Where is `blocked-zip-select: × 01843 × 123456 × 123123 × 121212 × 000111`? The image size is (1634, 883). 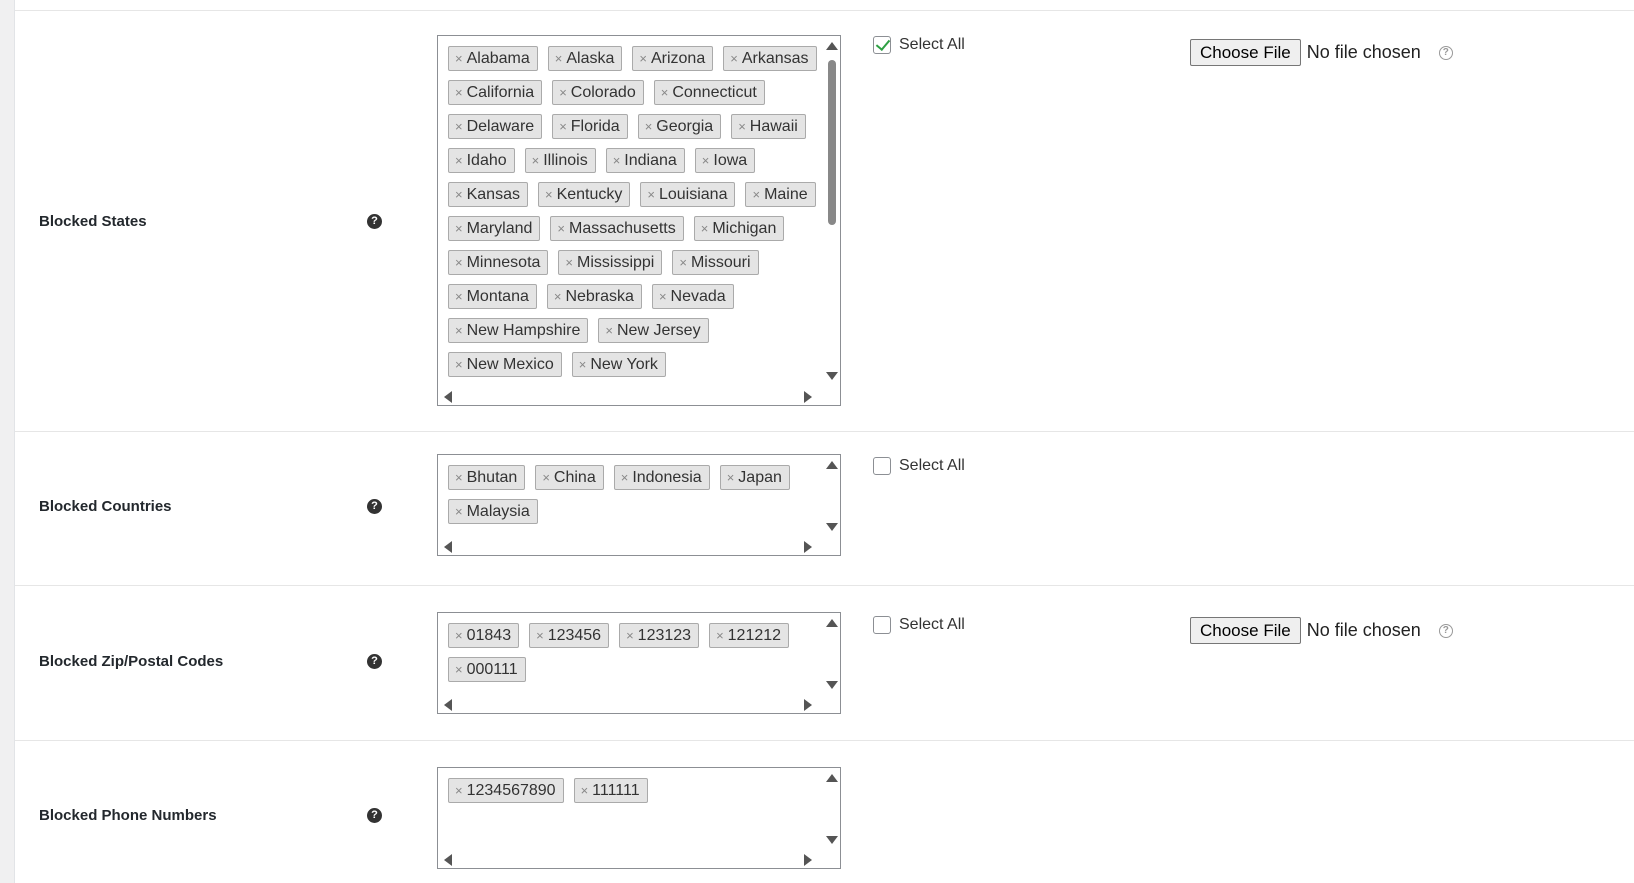
blocked-zip-select: × 01843 × 123456 × 123123 × 121212 × 000111 is located at coordinates (639, 663).